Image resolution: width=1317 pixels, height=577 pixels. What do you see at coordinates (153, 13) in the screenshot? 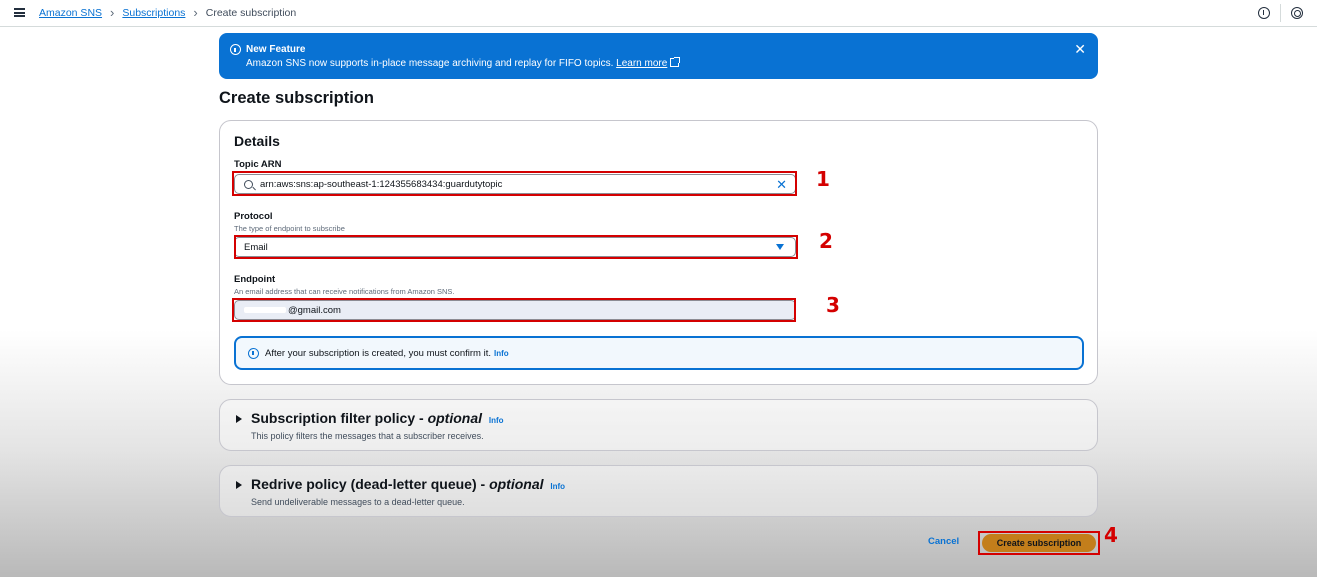
I see `breadcrumb-subscriptions: Subscriptions` at bounding box center [153, 13].